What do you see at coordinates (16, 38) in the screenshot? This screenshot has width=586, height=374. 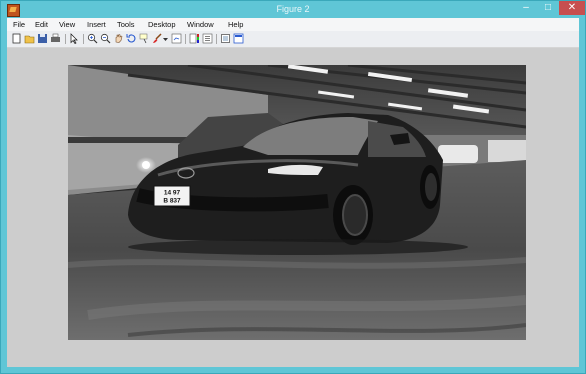 I see `new-figure-icon` at bounding box center [16, 38].